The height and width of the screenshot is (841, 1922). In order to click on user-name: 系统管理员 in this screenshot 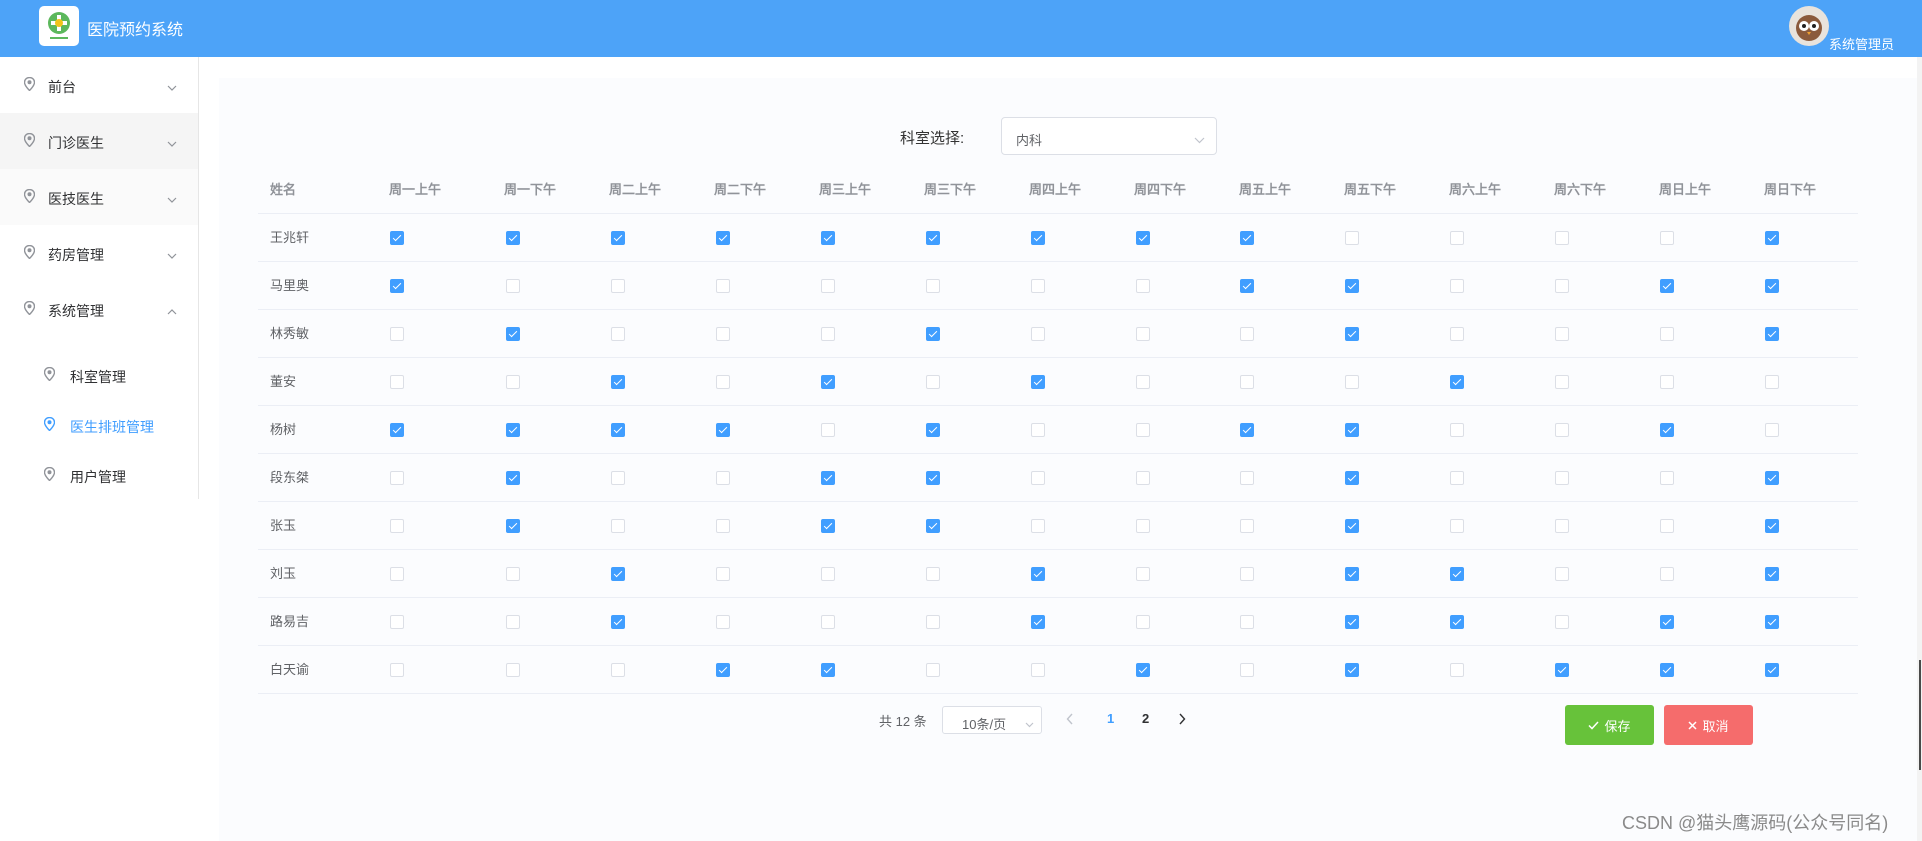, I will do `click(1861, 43)`.